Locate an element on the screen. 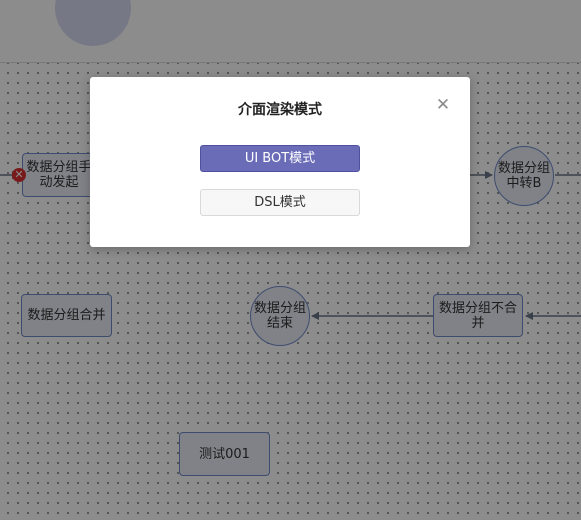 Image resolution: width=581 pixels, height=520 pixels. dsl-mode-button: DSL模式 is located at coordinates (280, 202).